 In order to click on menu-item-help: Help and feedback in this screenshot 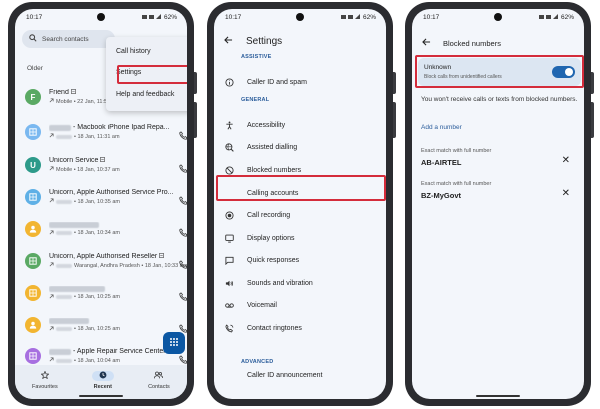, I will do `click(145, 94)`.